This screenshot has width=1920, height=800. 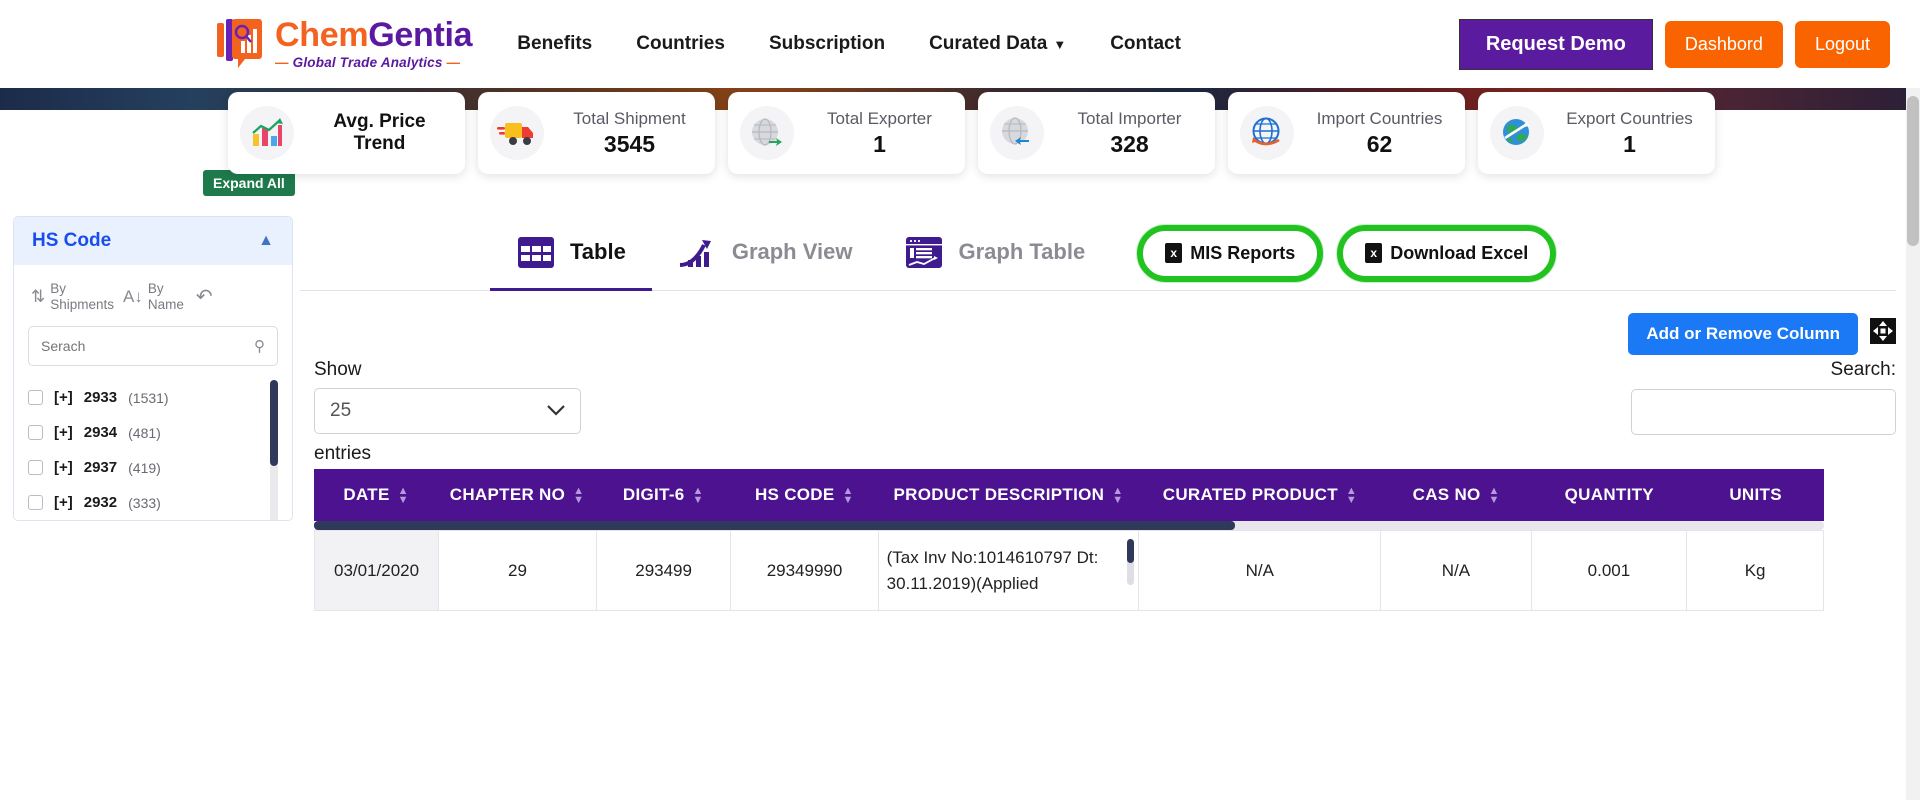 I want to click on hs-code-value: 2937, so click(x=100, y=468).